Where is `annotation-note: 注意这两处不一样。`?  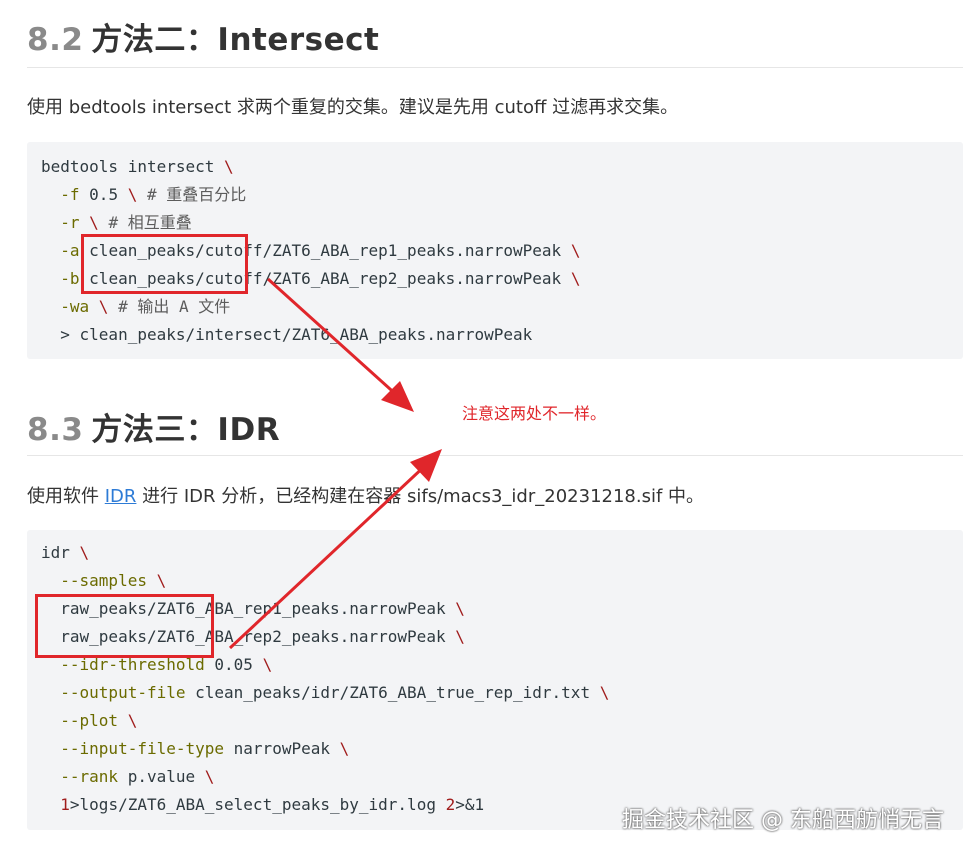 annotation-note: 注意这两处不一样。 is located at coordinates (534, 413).